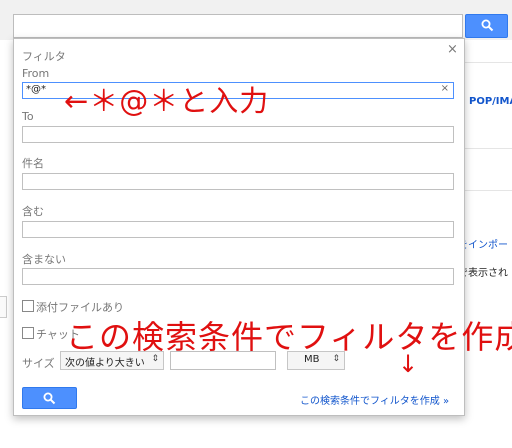  Describe the element at coordinates (38, 363) in the screenshot. I see `size-label: サイズ` at that location.